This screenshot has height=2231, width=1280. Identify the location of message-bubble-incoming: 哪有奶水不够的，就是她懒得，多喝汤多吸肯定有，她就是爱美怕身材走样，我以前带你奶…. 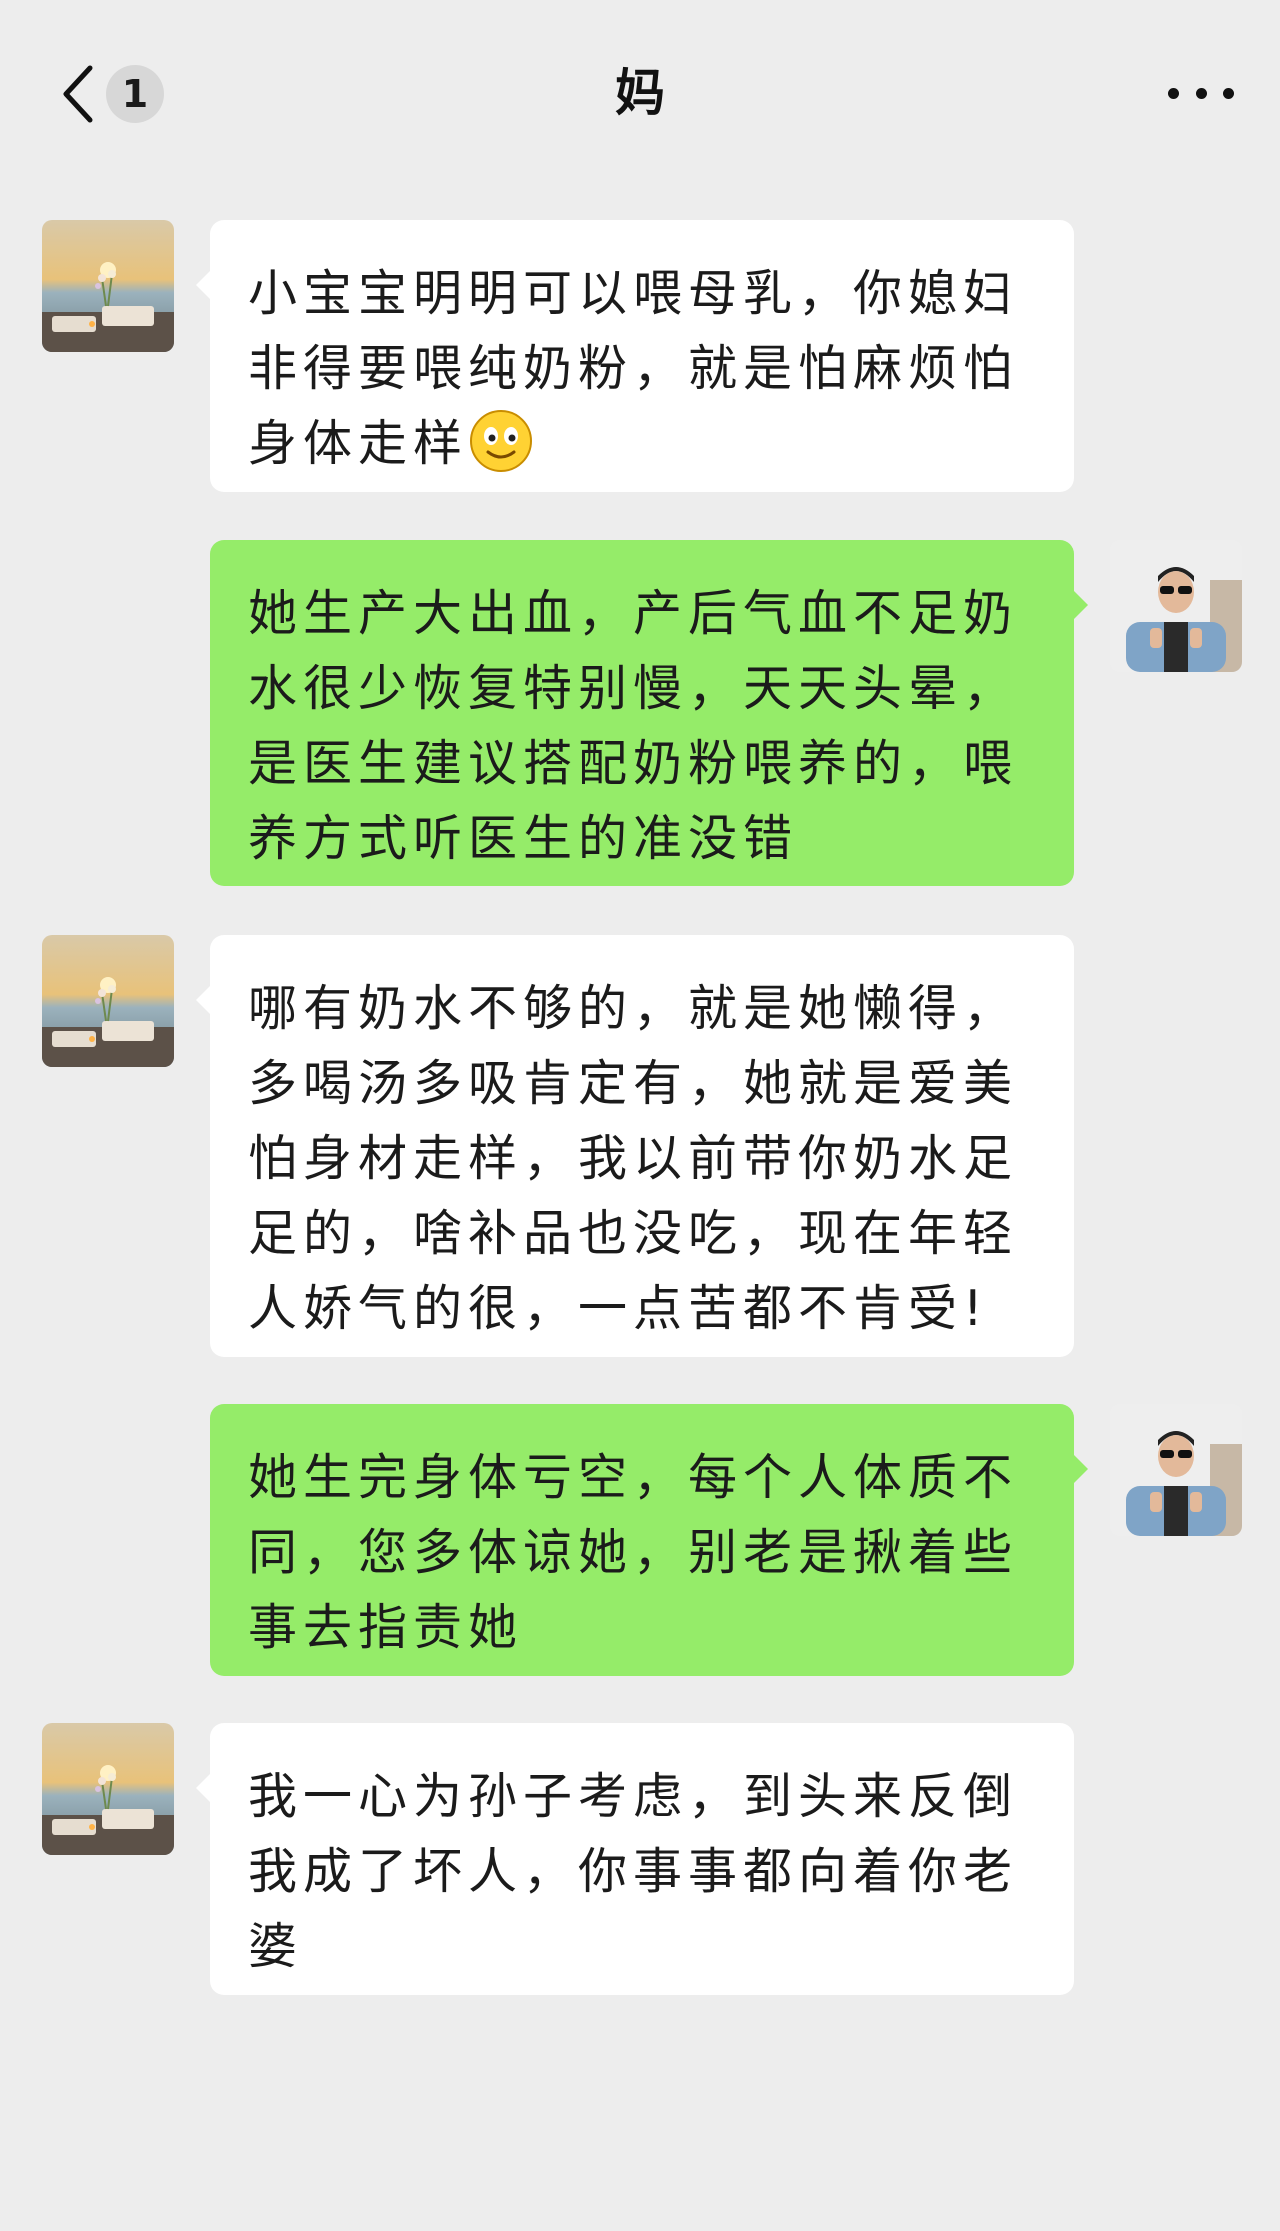
(635, 1146).